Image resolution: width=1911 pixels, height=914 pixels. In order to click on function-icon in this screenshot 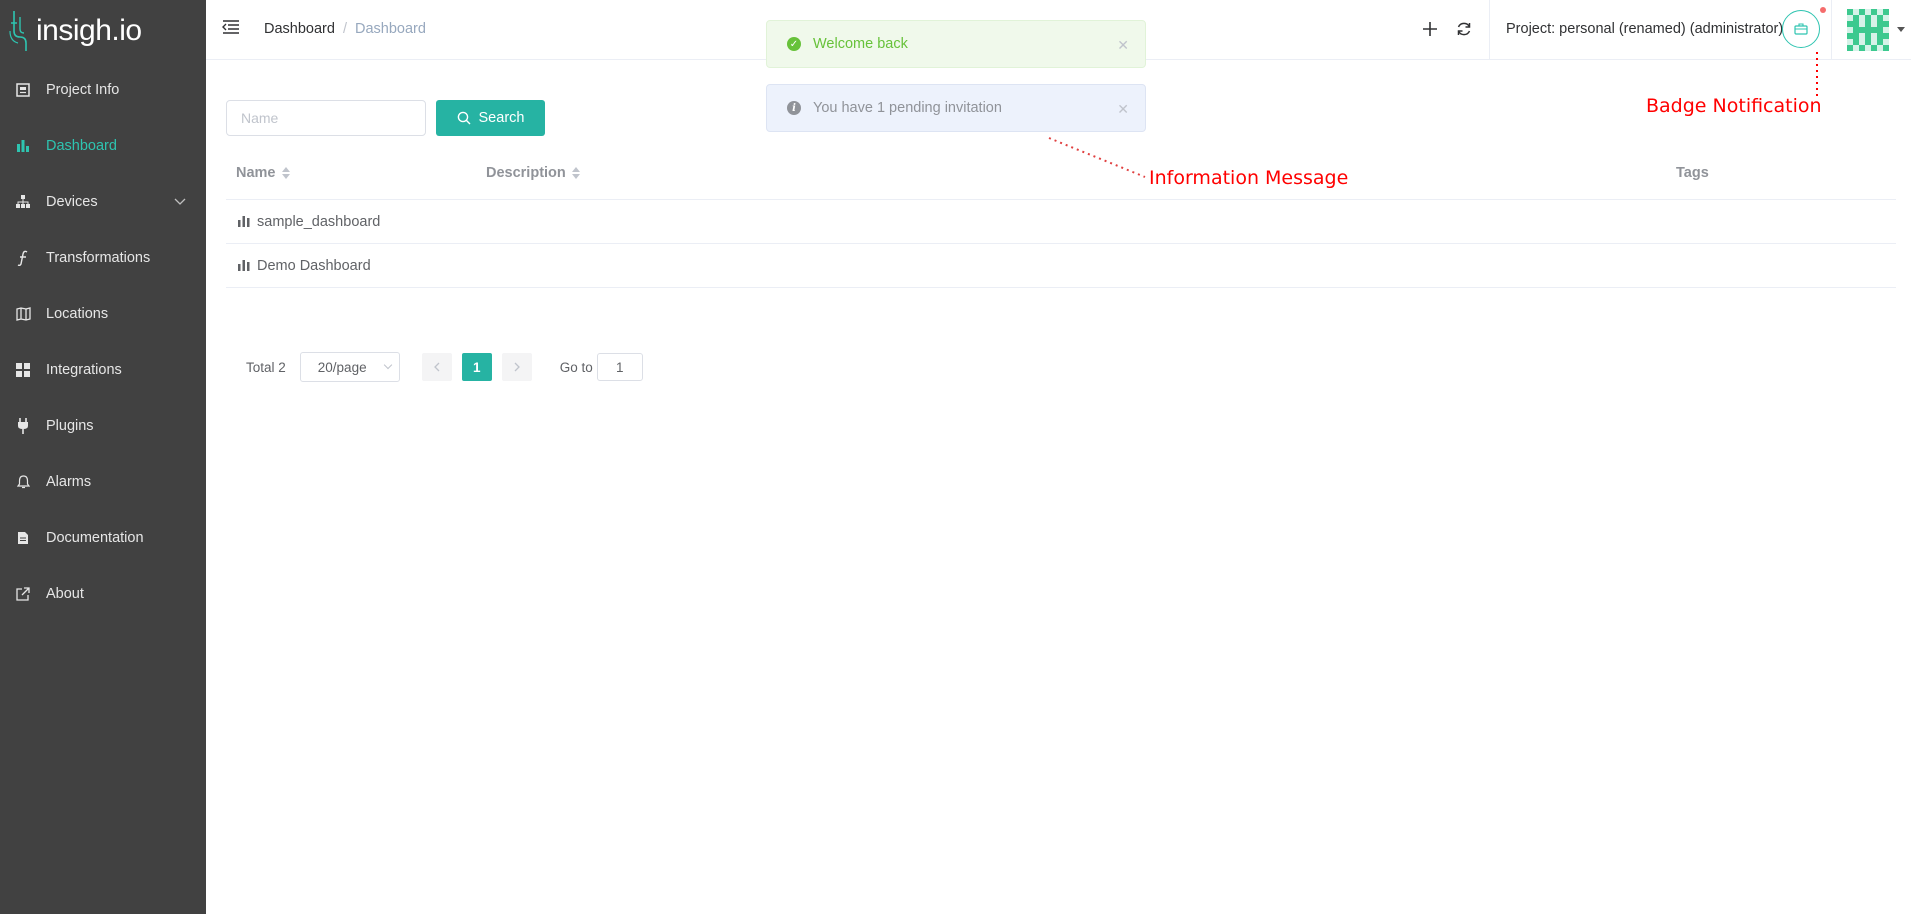, I will do `click(23, 258)`.